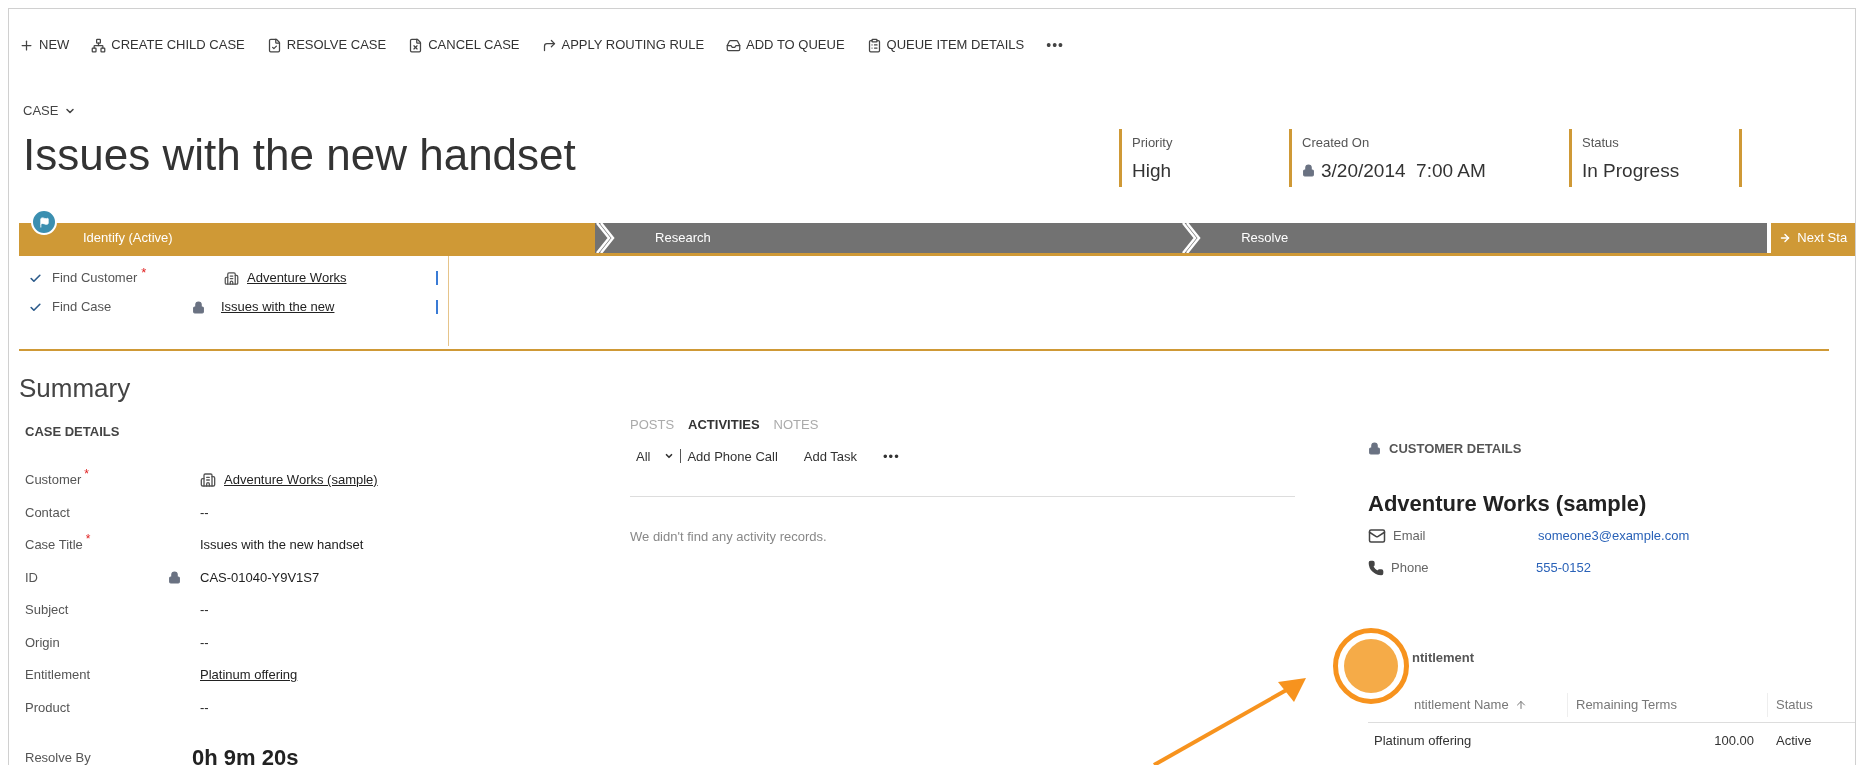 The height and width of the screenshot is (765, 1866). Describe the element at coordinates (1474, 238) in the screenshot. I see `process-stage: Resolve` at that location.